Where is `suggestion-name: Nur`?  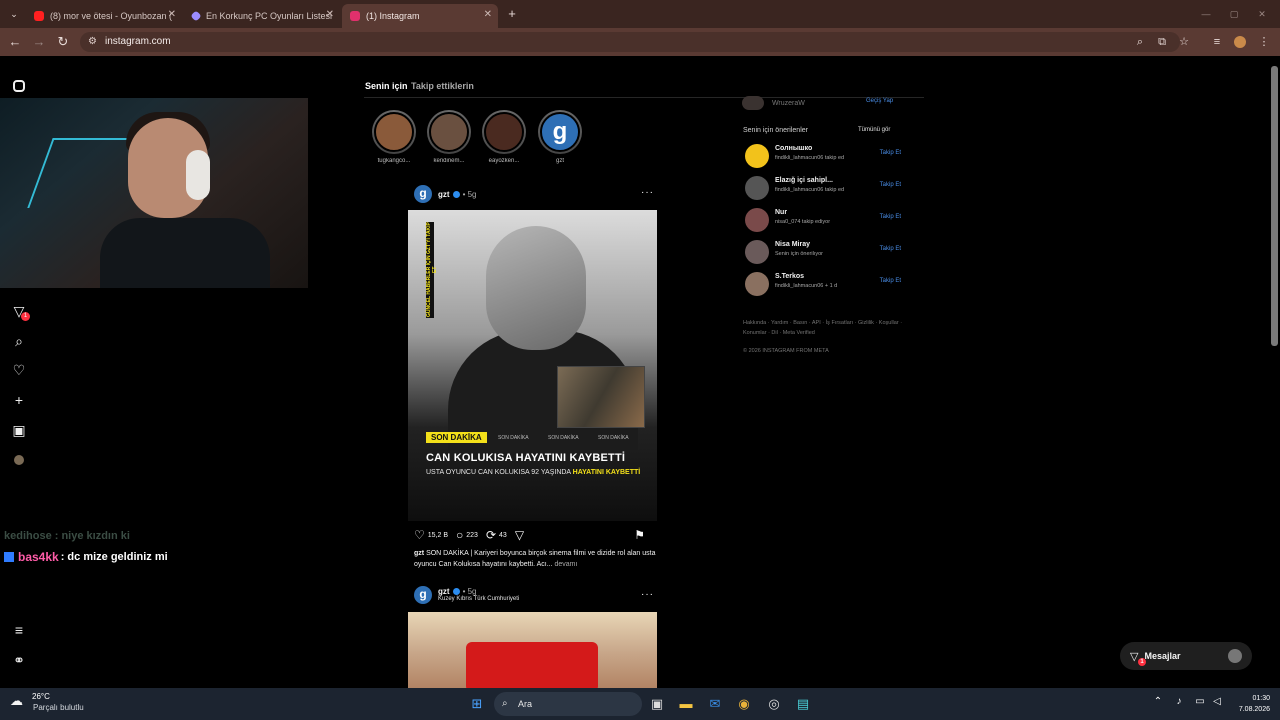 suggestion-name: Nur is located at coordinates (781, 212).